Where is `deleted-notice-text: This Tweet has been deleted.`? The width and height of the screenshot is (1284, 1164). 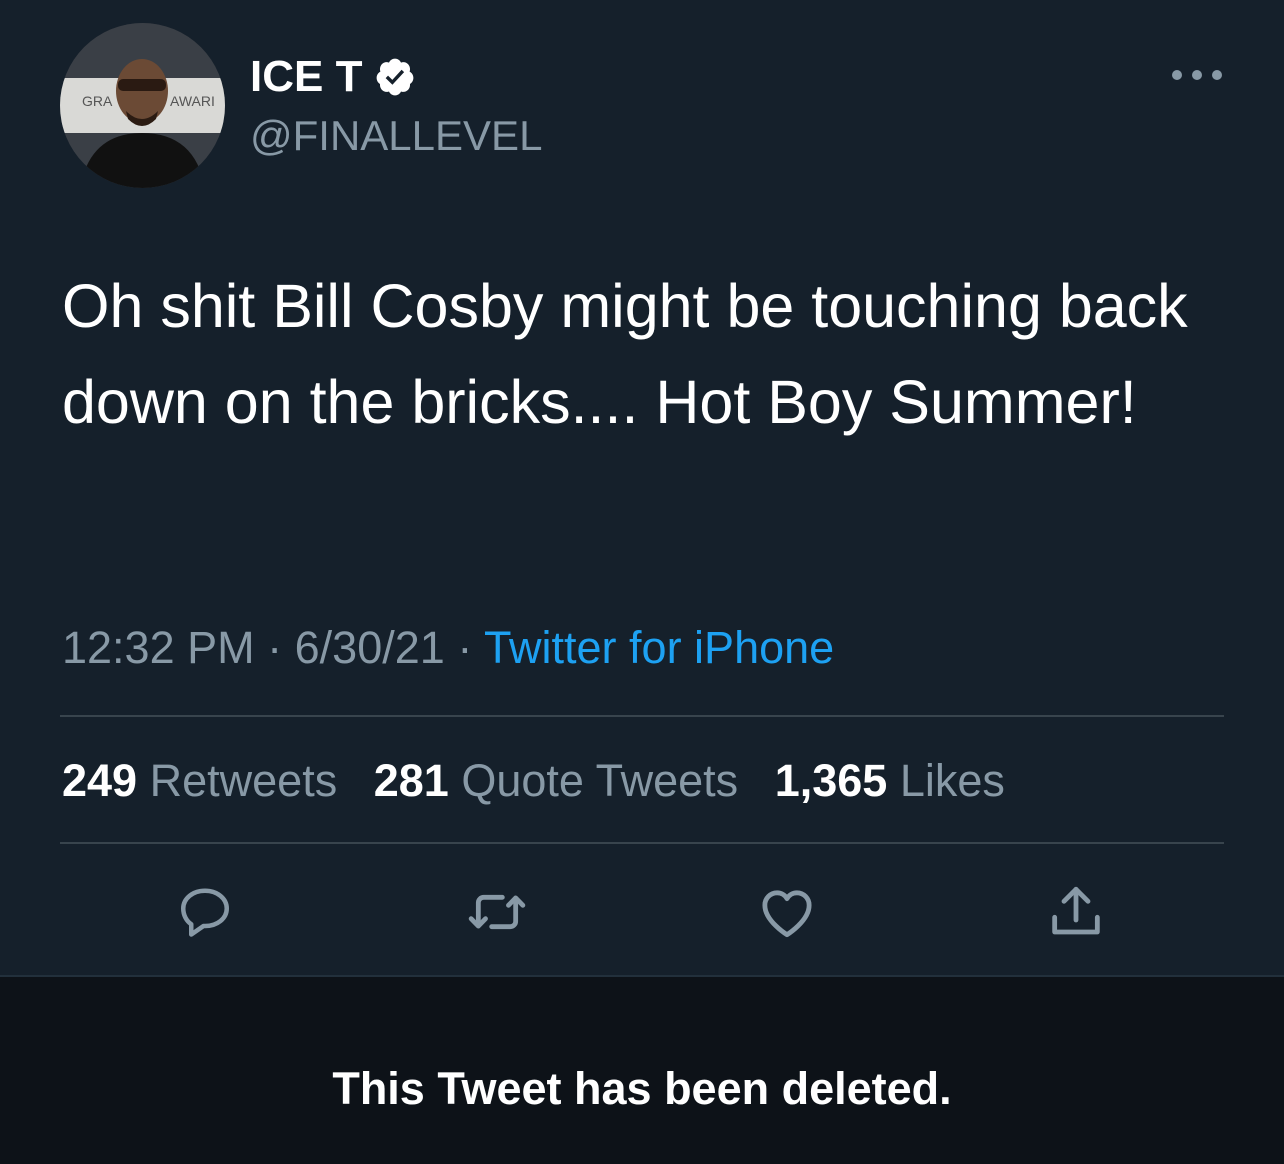
deleted-notice-text: This Tweet has been deleted. is located at coordinates (642, 1088).